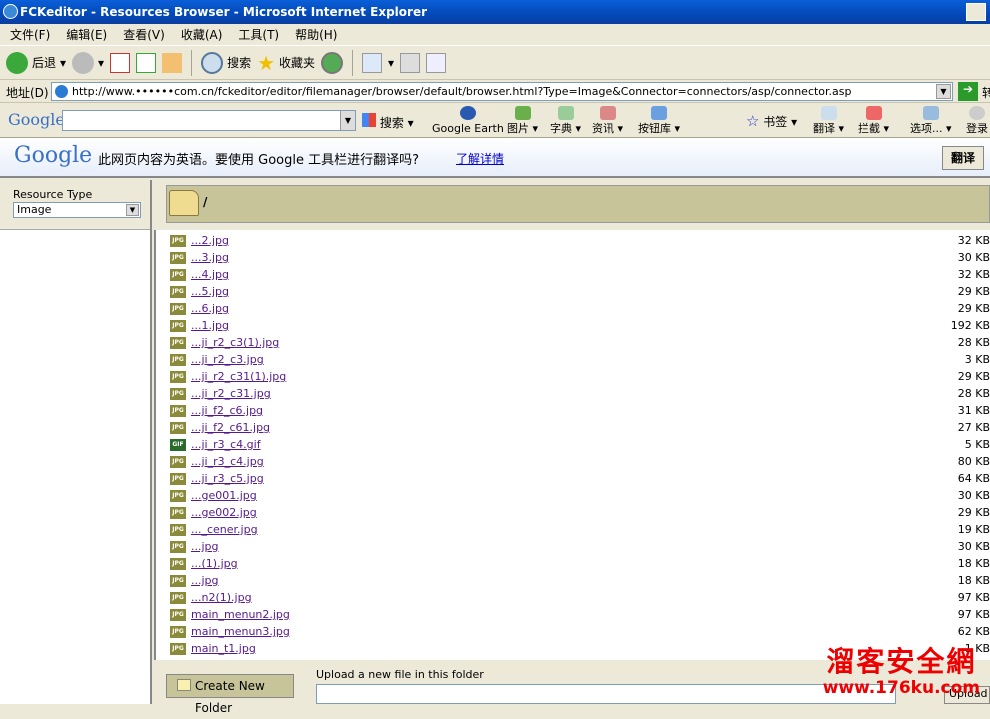  What do you see at coordinates (144, 35) in the screenshot?
I see `menu-view: 查看(V)` at bounding box center [144, 35].